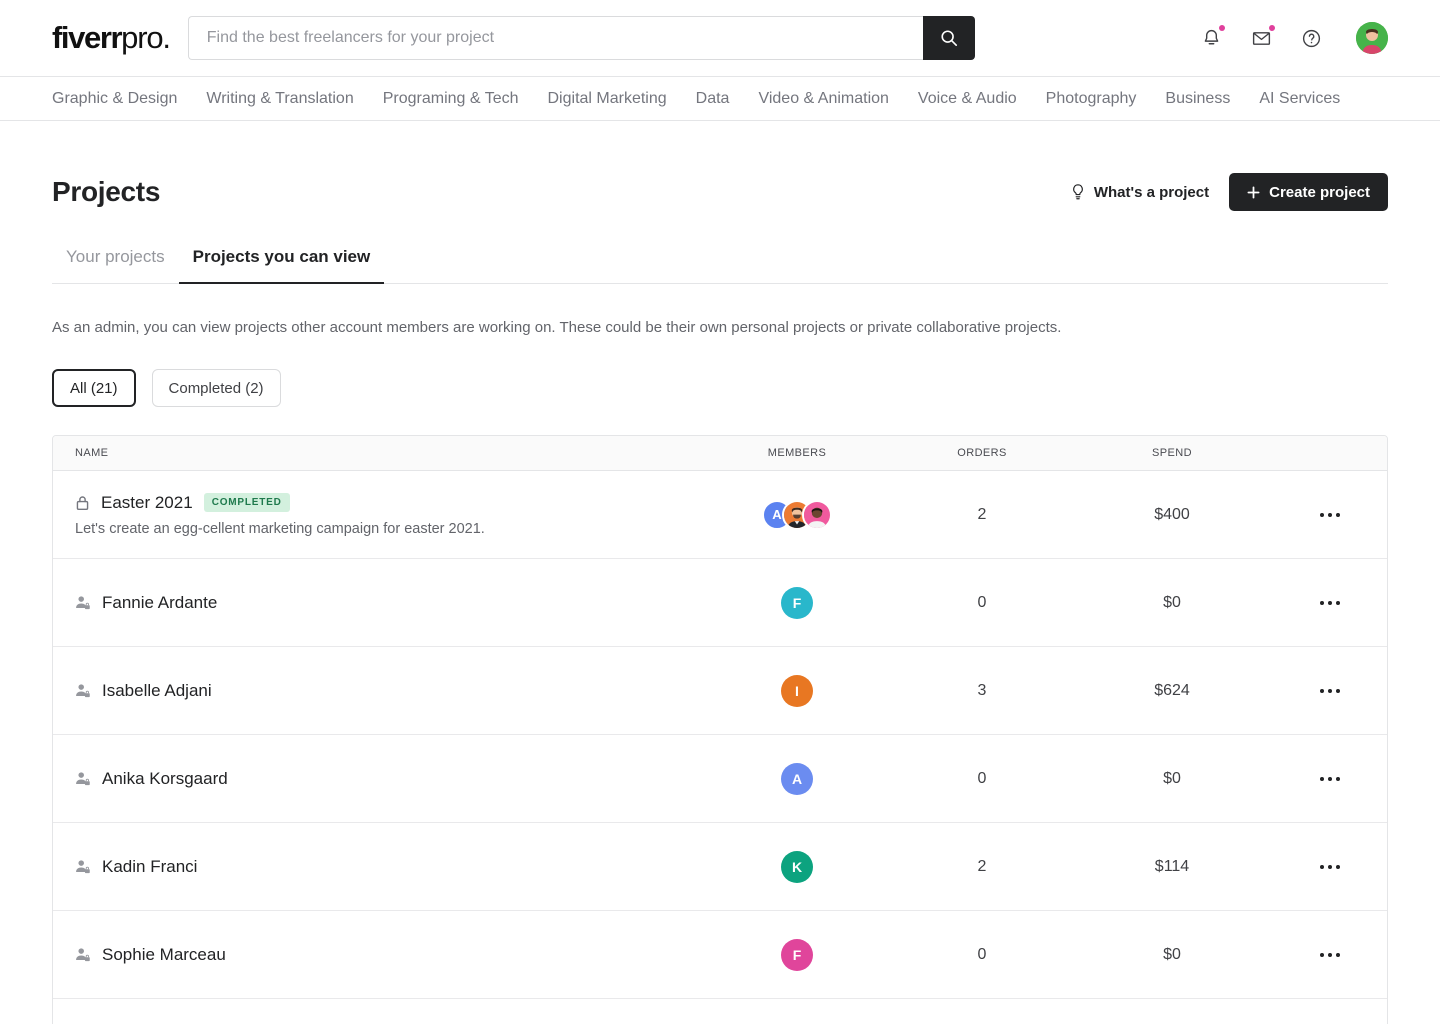  I want to click on row-title-line: Easter 2021 COMPLETED, so click(388, 503).